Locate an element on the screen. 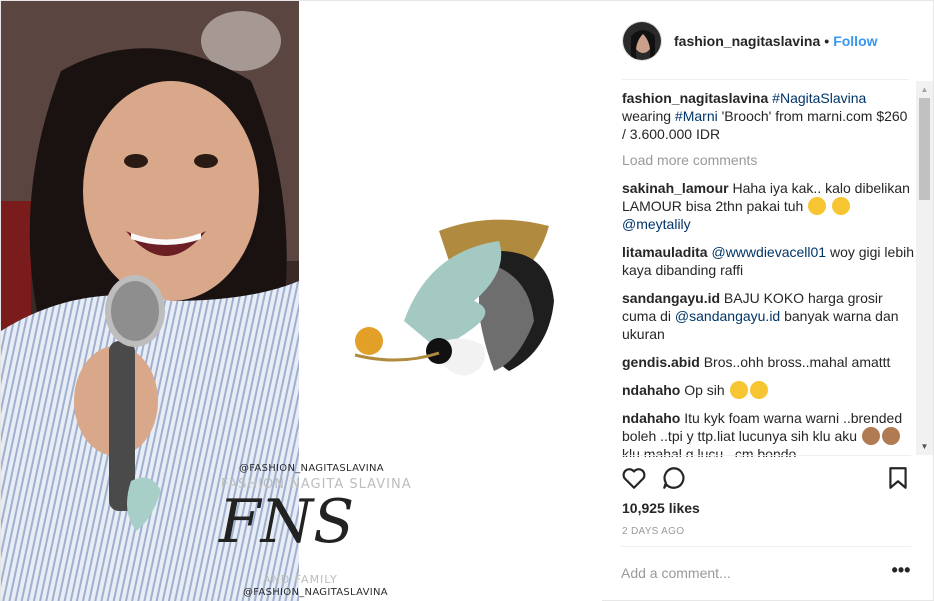 This screenshot has height=601, width=934. load-more-comments-button: Load more comments is located at coordinates (768, 160).